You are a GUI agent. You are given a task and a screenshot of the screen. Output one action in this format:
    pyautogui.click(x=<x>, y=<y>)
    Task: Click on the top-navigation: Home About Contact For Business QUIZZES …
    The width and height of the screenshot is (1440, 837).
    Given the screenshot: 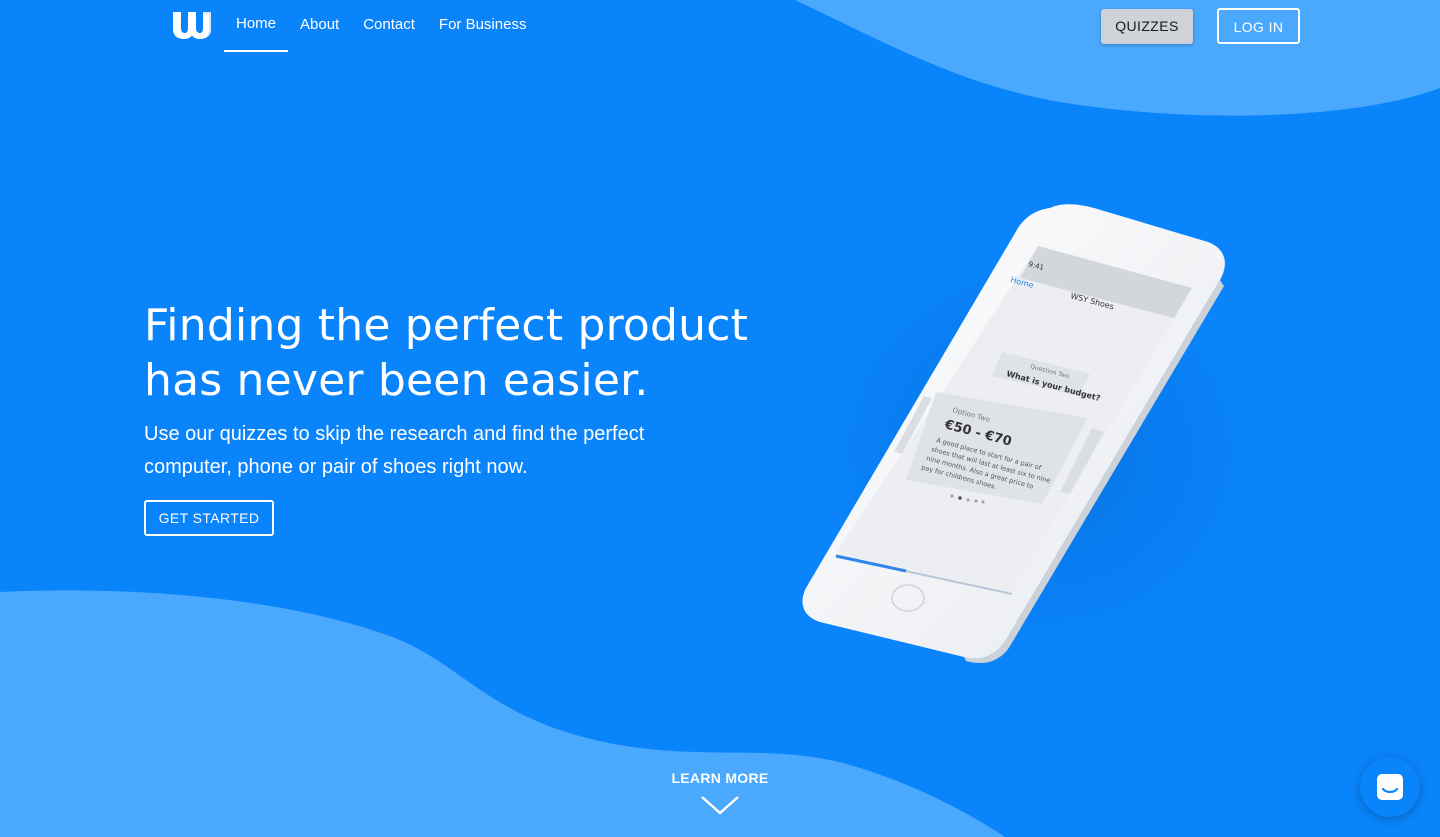 What is the action you would take?
    pyautogui.click(x=720, y=26)
    